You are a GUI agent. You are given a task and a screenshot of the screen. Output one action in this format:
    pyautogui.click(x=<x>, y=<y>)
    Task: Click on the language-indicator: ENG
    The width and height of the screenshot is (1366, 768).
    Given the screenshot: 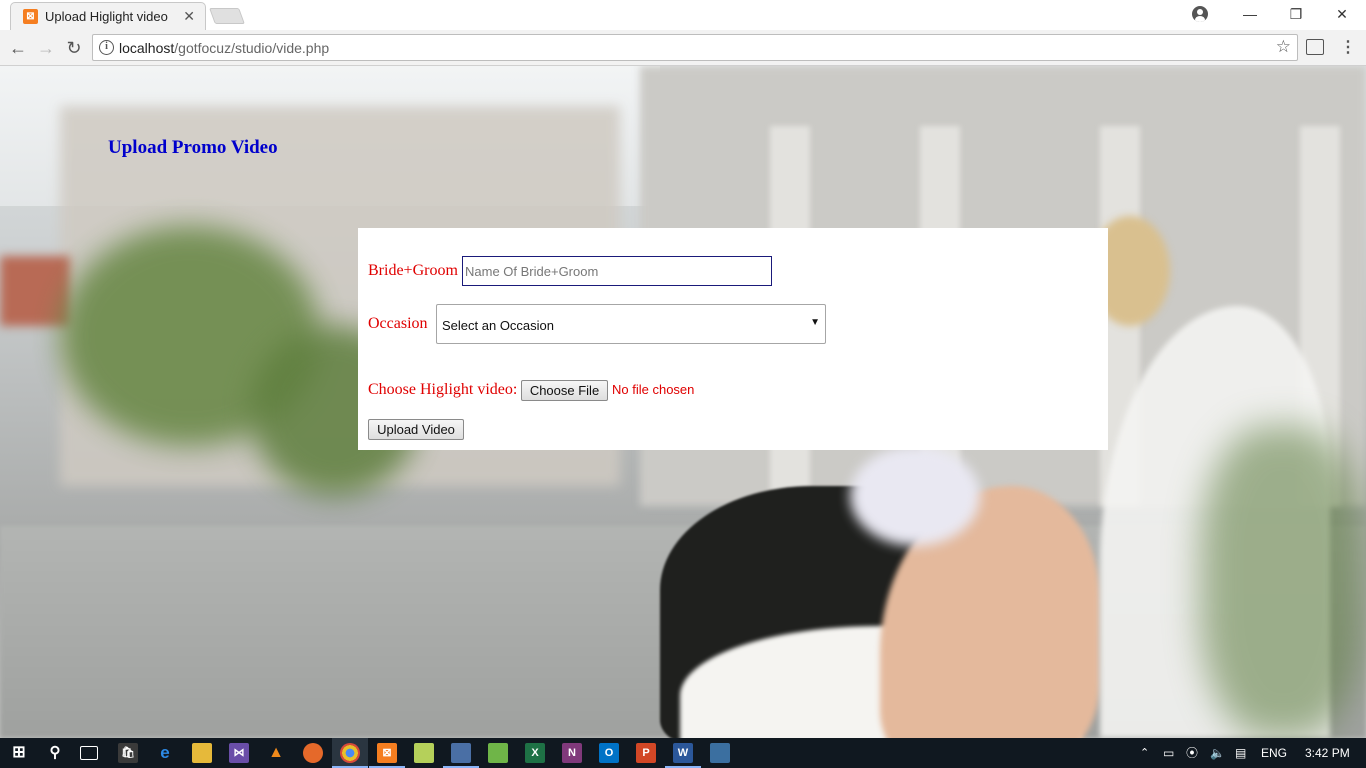 What is the action you would take?
    pyautogui.click(x=1274, y=753)
    